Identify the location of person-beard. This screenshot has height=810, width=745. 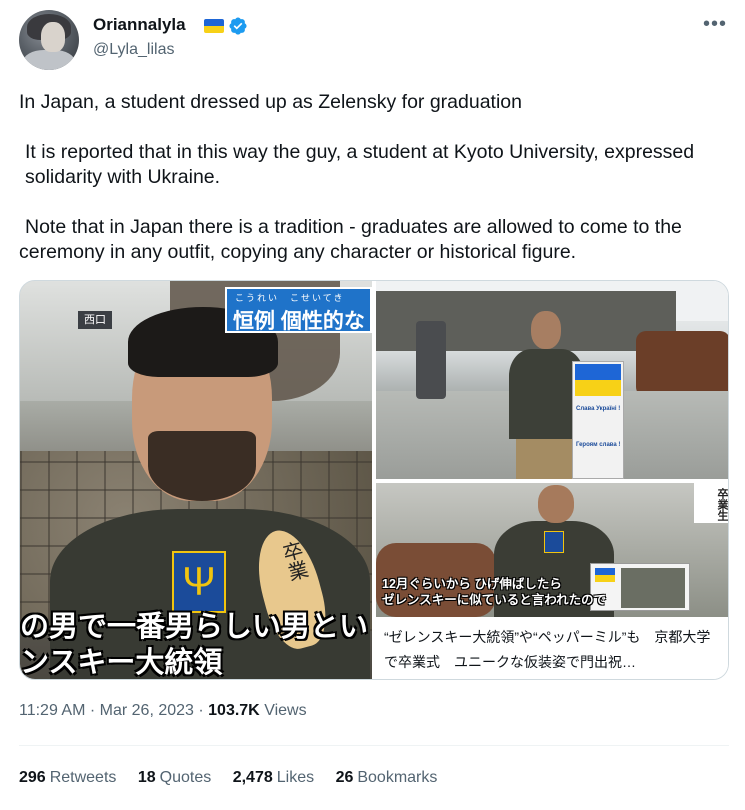
(202, 466).